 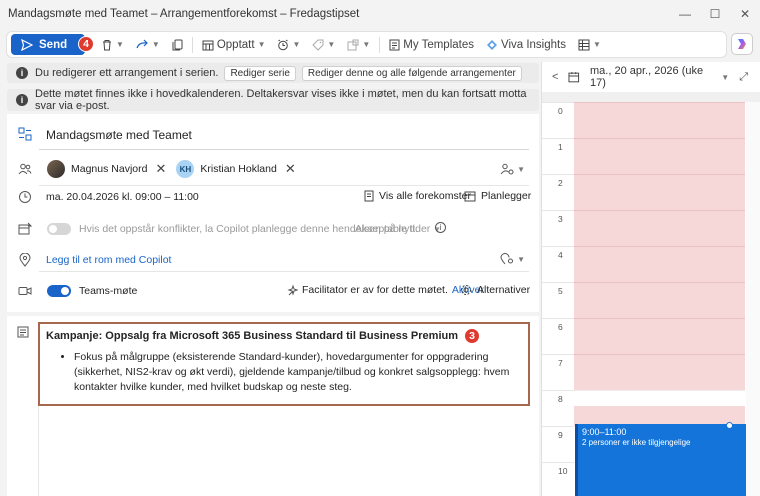 I want to click on send-button: Send 4, so click(x=52, y=44).